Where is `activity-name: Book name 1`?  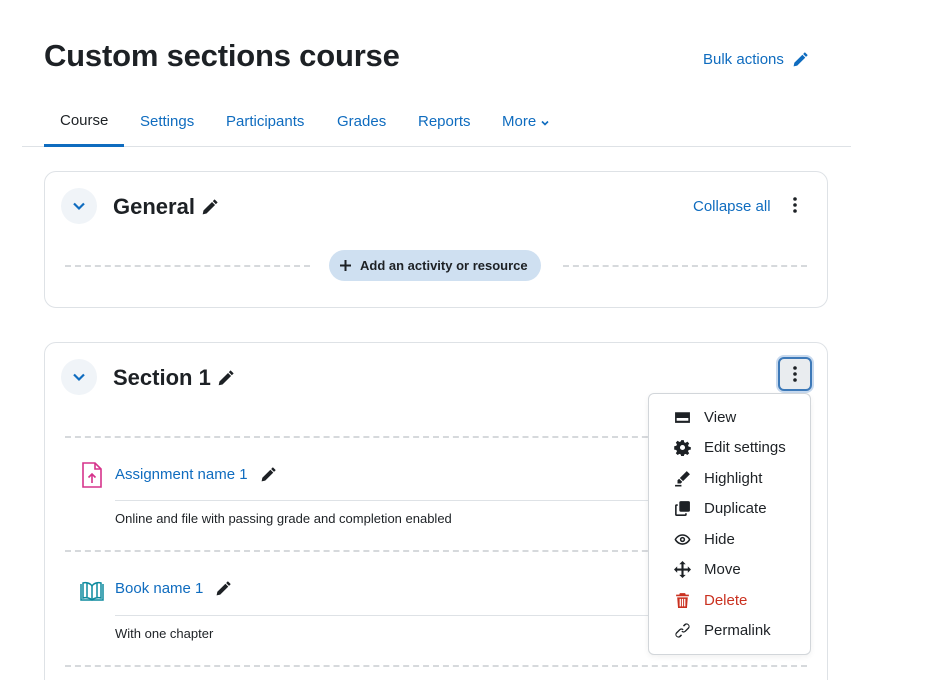 activity-name: Book name 1 is located at coordinates (159, 588).